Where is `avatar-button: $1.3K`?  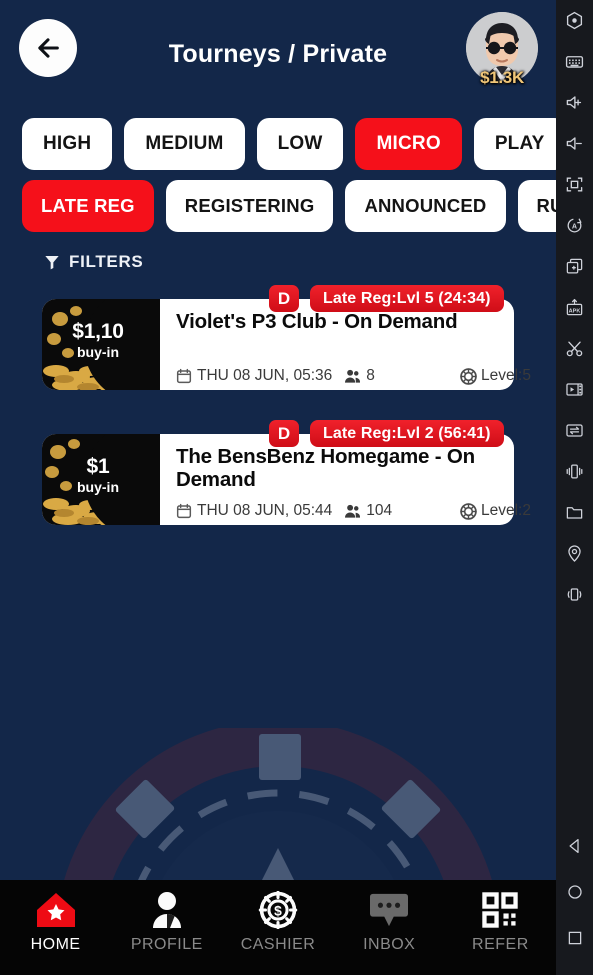
avatar-button: $1.3K is located at coordinates (502, 50).